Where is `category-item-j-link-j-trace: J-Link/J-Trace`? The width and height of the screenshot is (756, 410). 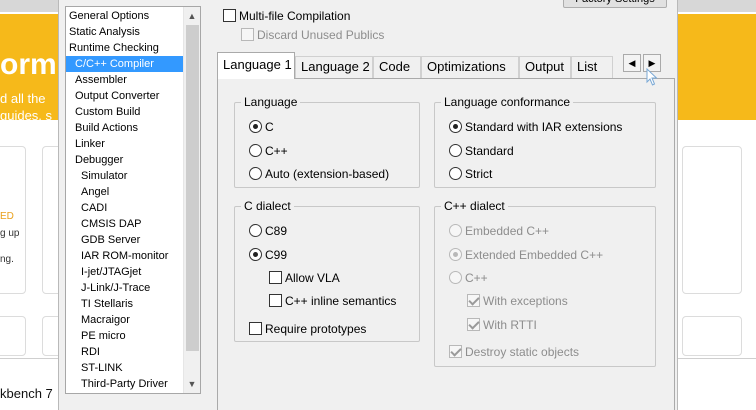 category-item-j-link-j-trace: J-Link/J-Trace is located at coordinates (125, 288).